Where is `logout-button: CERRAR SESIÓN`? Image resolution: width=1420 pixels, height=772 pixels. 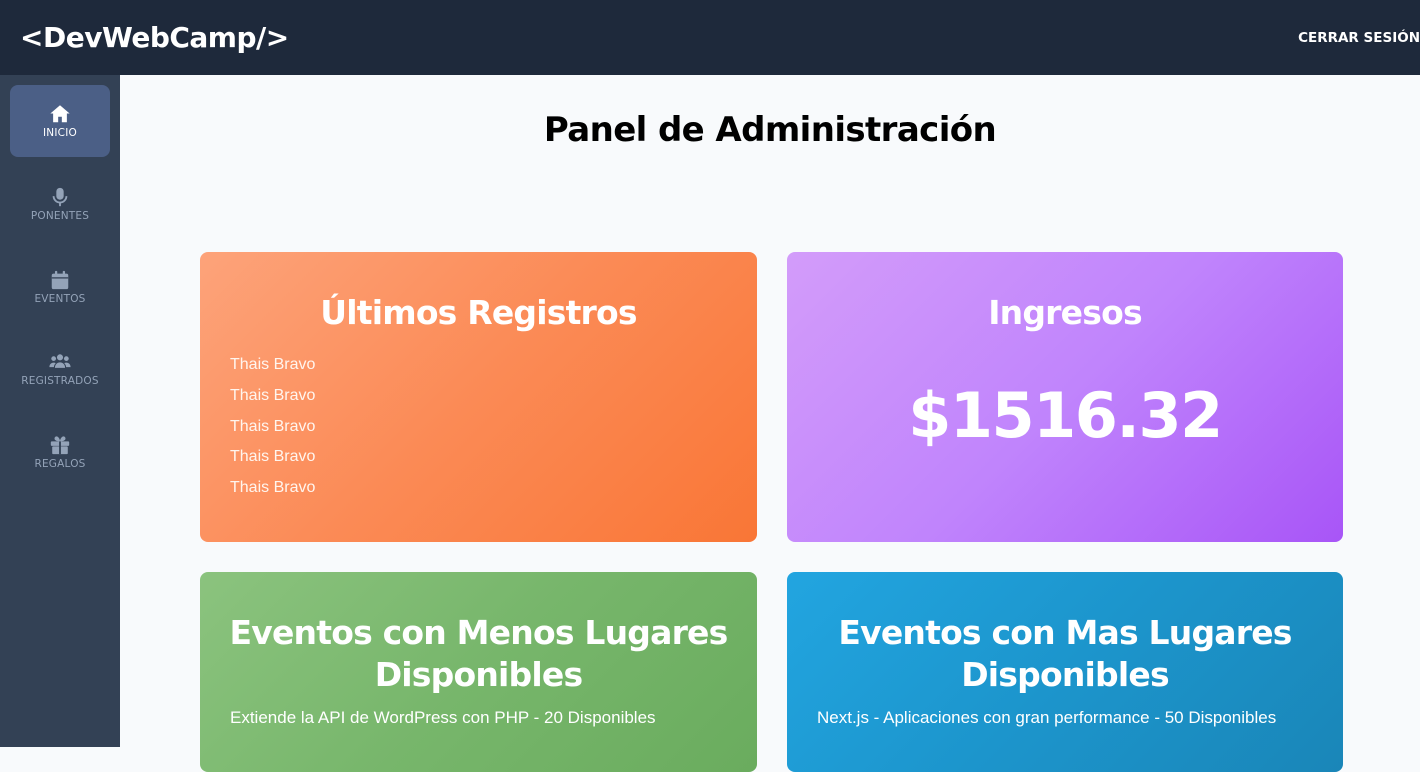 logout-button: CERRAR SESIÓN is located at coordinates (1359, 38).